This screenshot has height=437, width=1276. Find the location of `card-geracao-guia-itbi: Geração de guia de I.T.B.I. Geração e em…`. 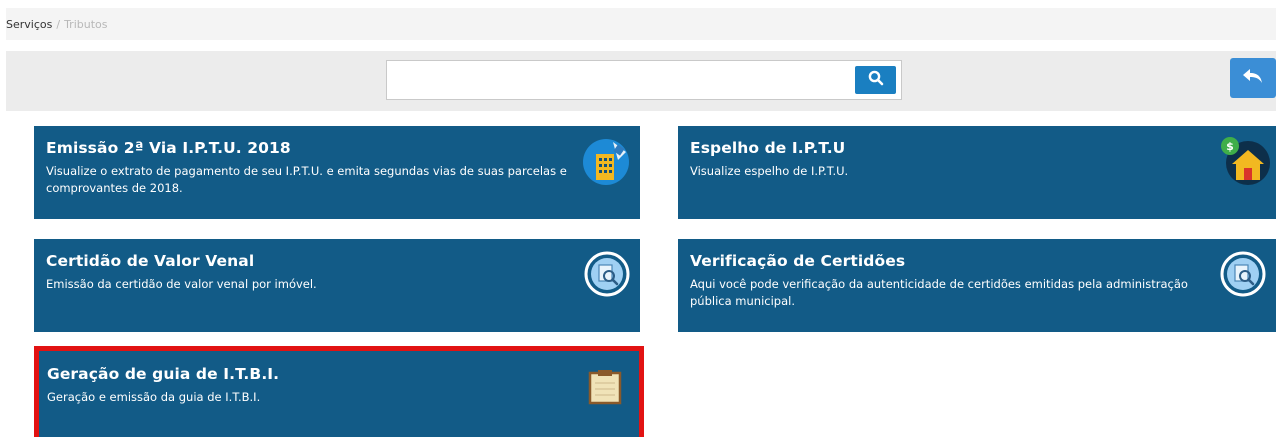

card-geracao-guia-itbi: Geração de guia de I.T.B.I. Geração e em… is located at coordinates (339, 391).